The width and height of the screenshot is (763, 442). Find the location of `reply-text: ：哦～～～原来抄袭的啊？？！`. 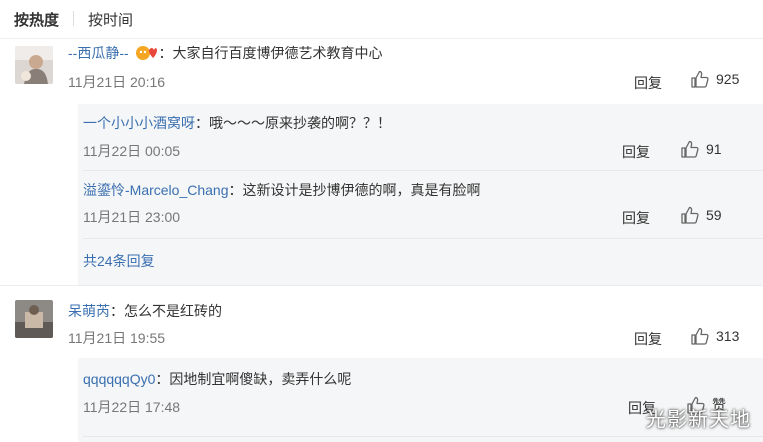

reply-text: ：哦～～～原来抄袭的啊？？！ is located at coordinates (293, 123).